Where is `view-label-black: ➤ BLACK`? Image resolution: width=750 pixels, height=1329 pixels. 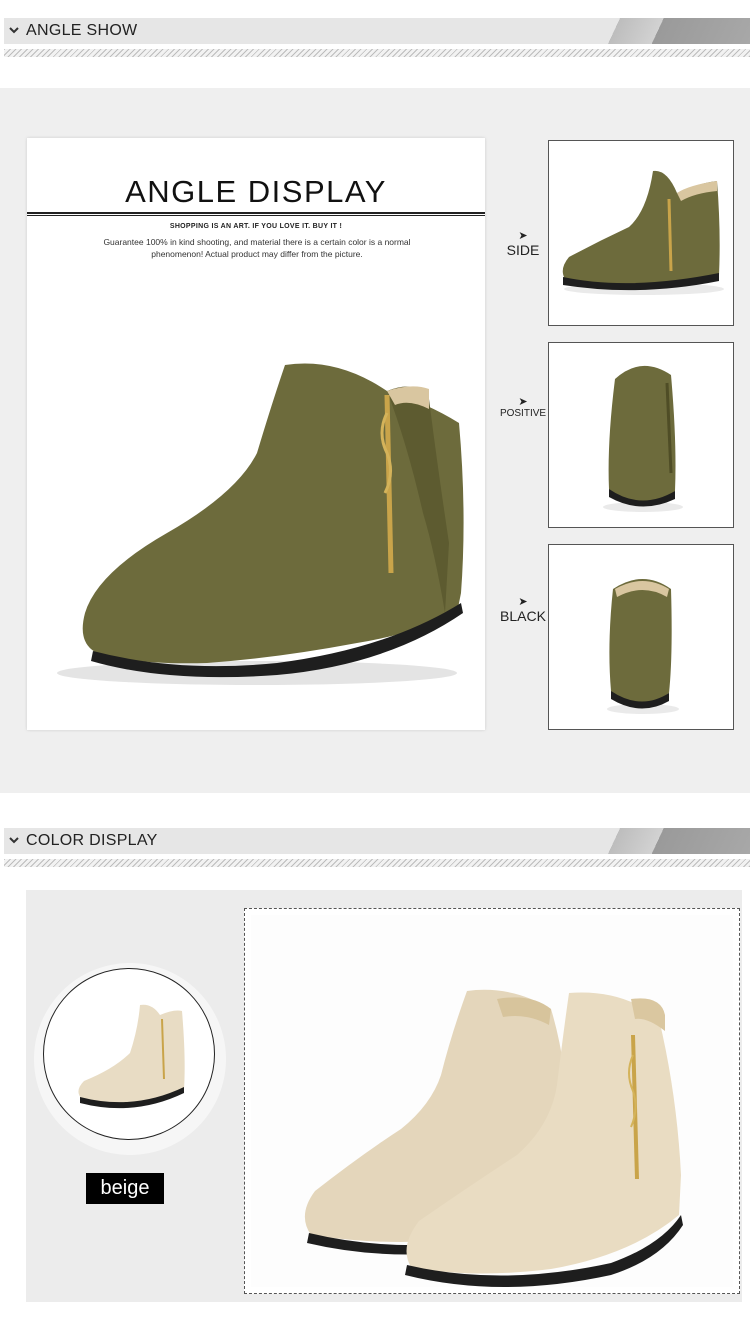
view-label-black: ➤ BLACK is located at coordinates (523, 610).